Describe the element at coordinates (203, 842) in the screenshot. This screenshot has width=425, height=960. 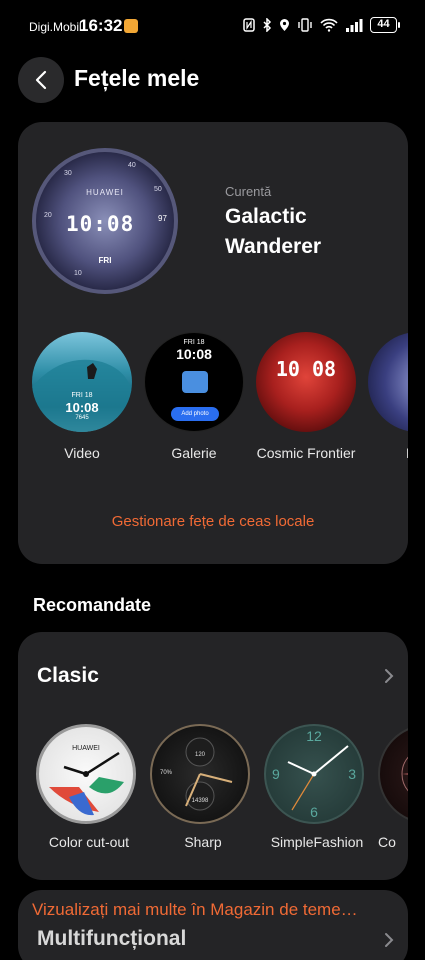
I see `watch-label: Sharp` at that location.